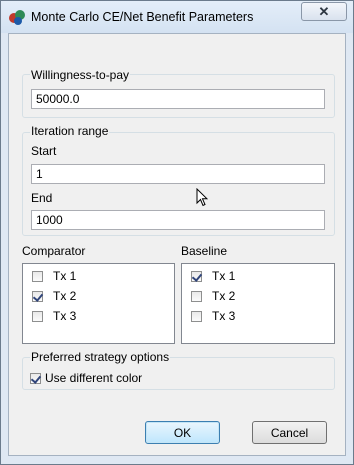 This screenshot has height=465, width=354. I want to click on baseline-item-label: Tx 2, so click(224, 296).